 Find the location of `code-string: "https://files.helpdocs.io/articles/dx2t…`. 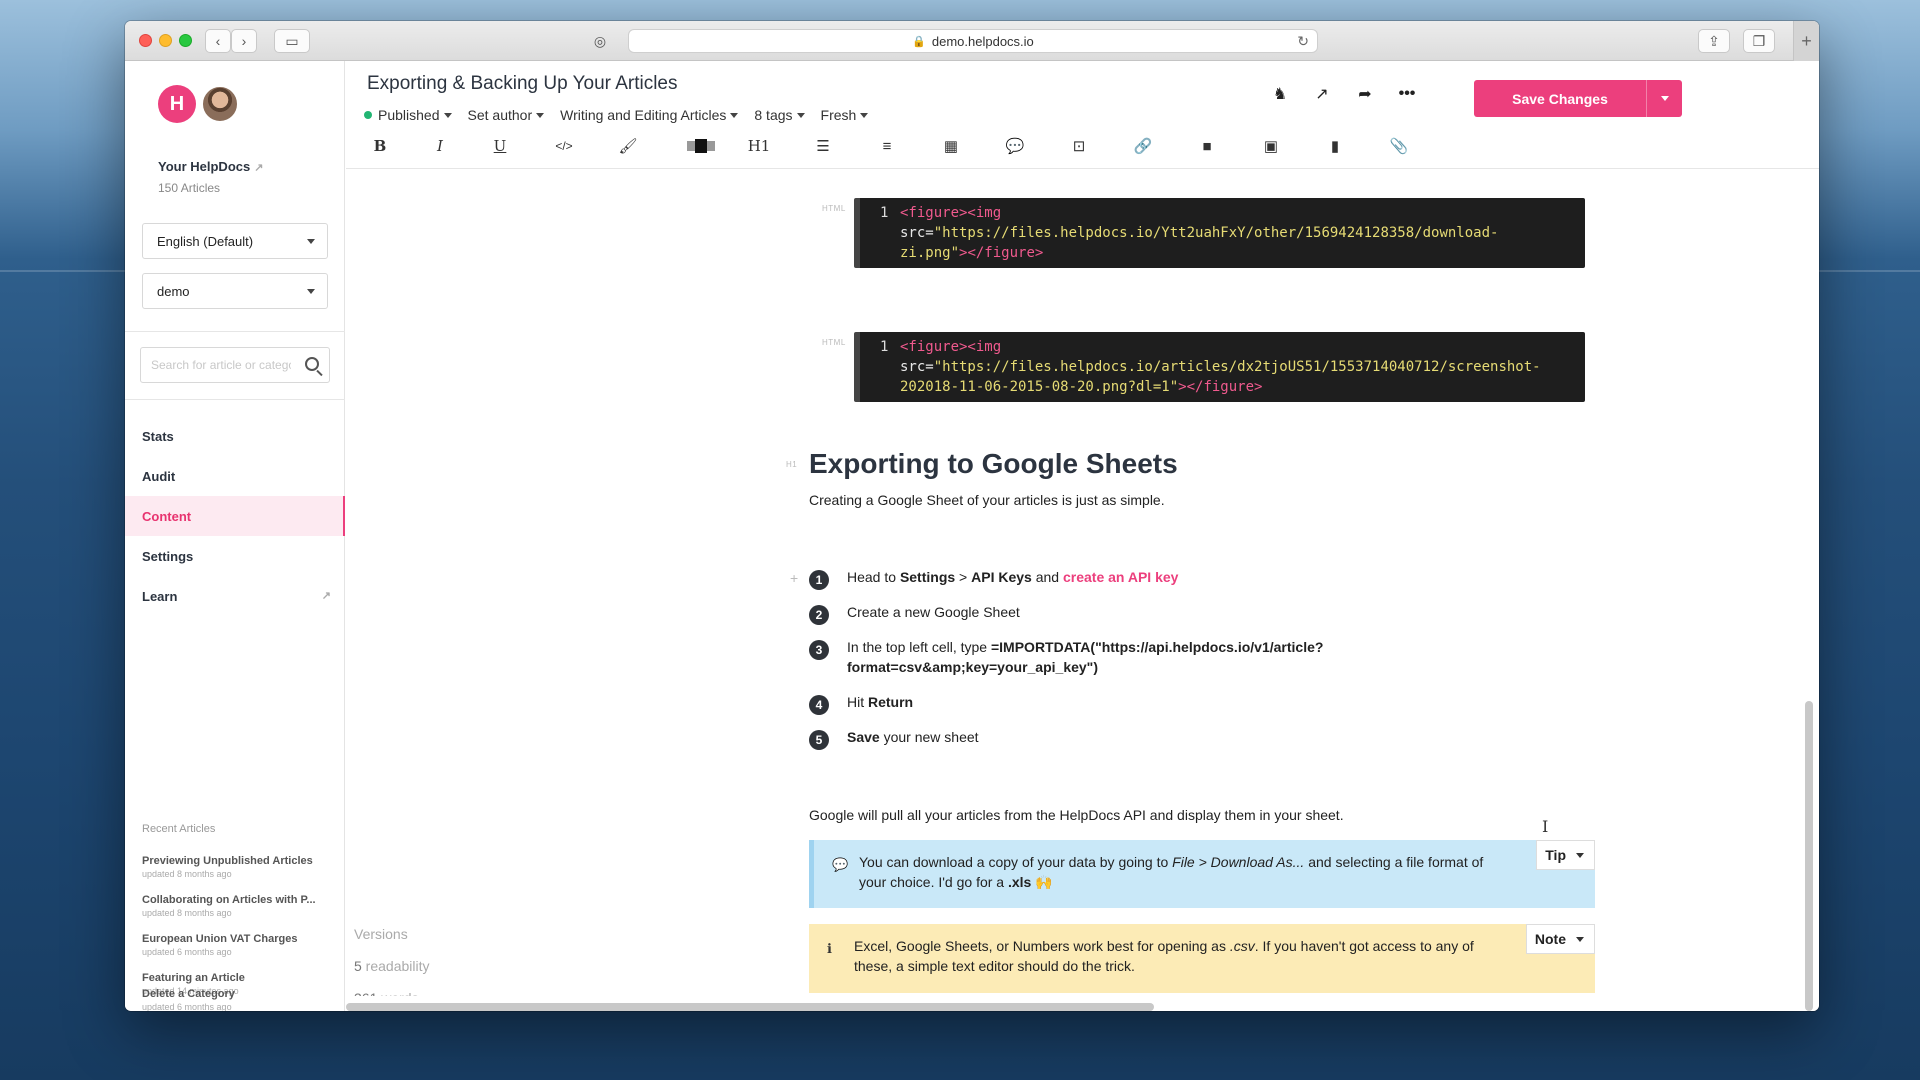

code-string: "https://files.helpdocs.io/articles/dx2t… is located at coordinates (1237, 367).